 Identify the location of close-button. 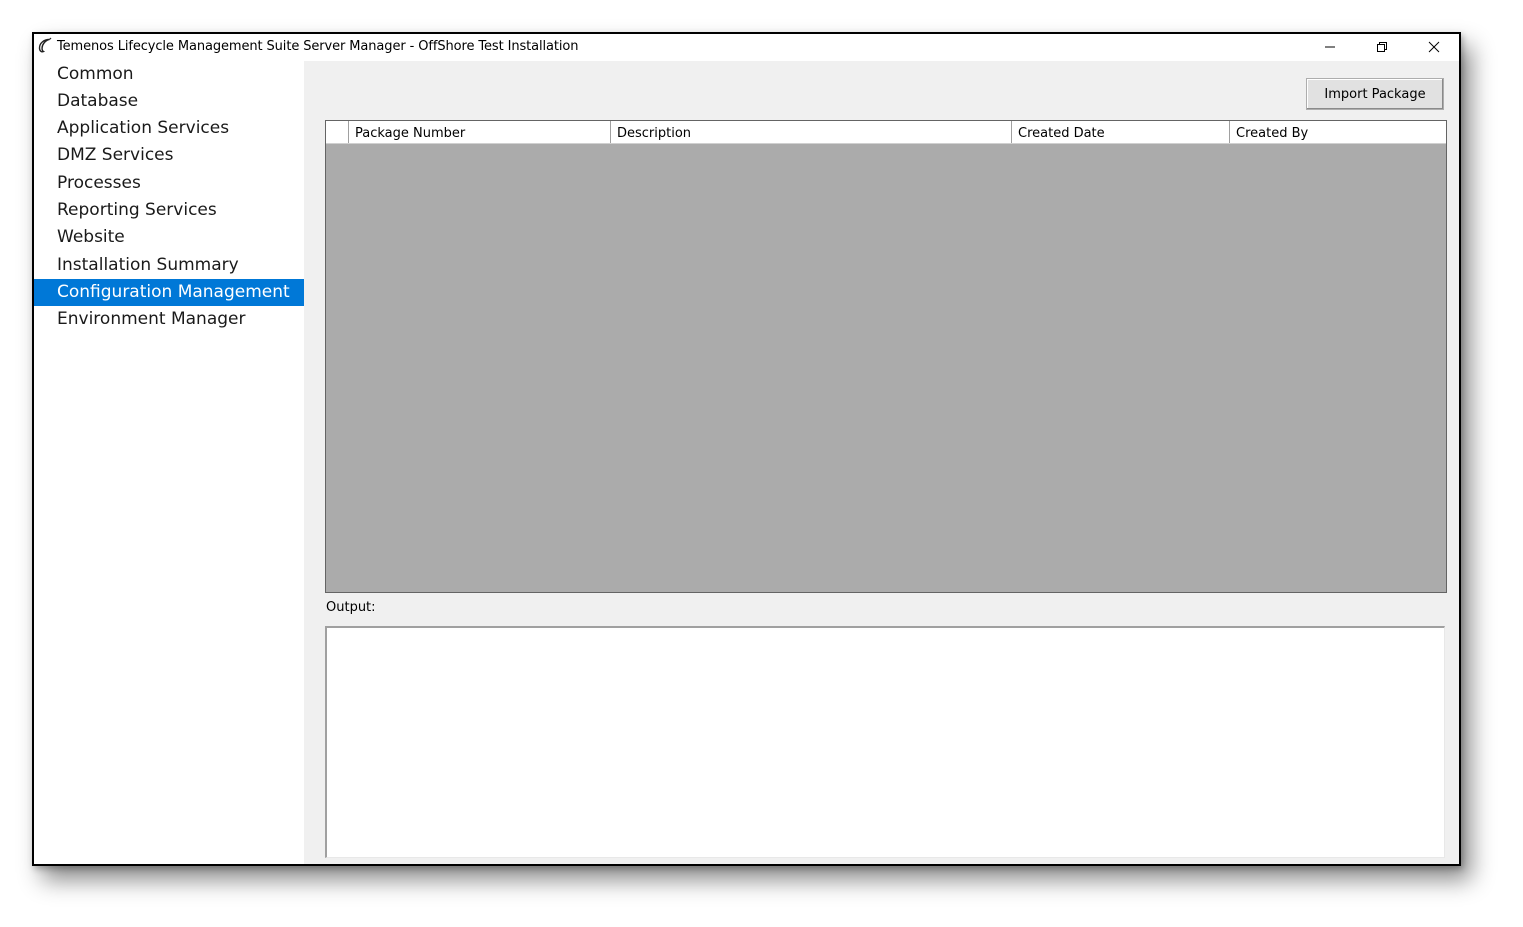
(1433, 46).